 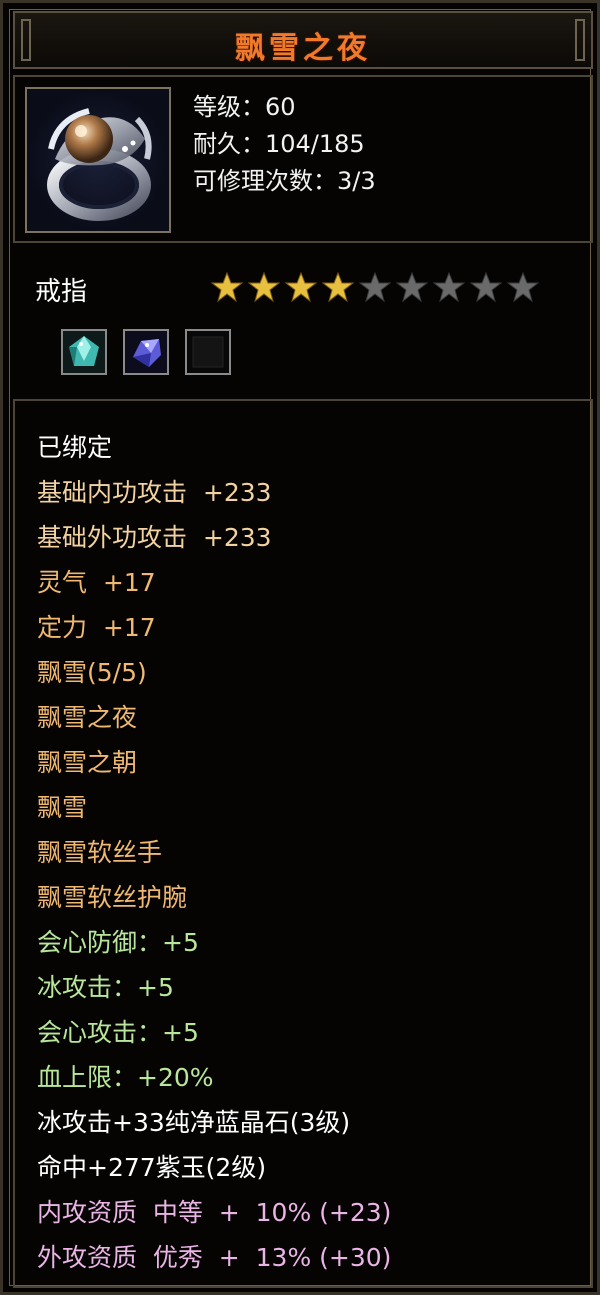 I want to click on blue-purple-gem-icon, so click(x=146, y=352).